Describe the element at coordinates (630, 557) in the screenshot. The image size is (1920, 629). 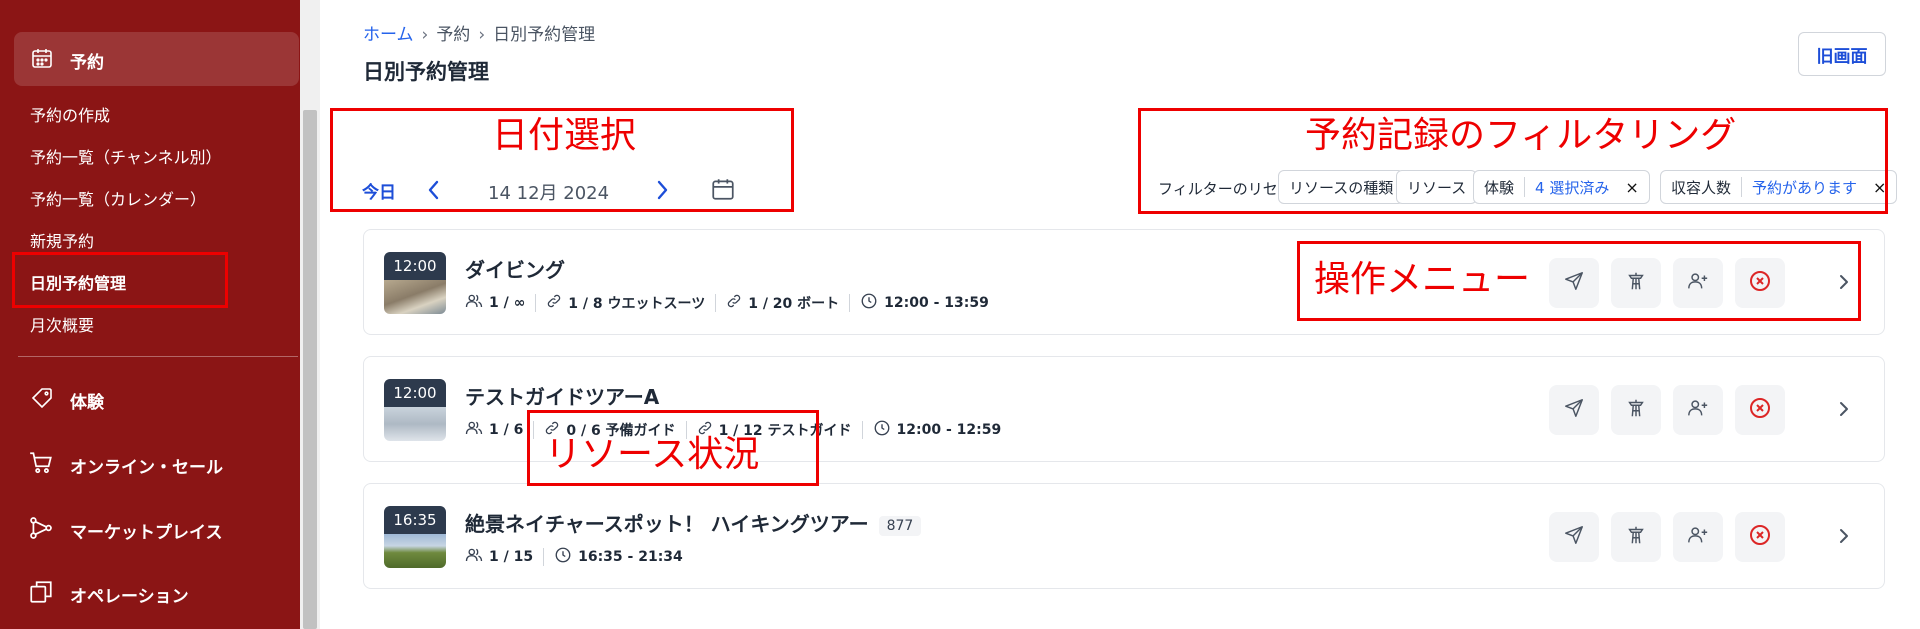
I see `time-range: 16:35 - 21:34` at that location.